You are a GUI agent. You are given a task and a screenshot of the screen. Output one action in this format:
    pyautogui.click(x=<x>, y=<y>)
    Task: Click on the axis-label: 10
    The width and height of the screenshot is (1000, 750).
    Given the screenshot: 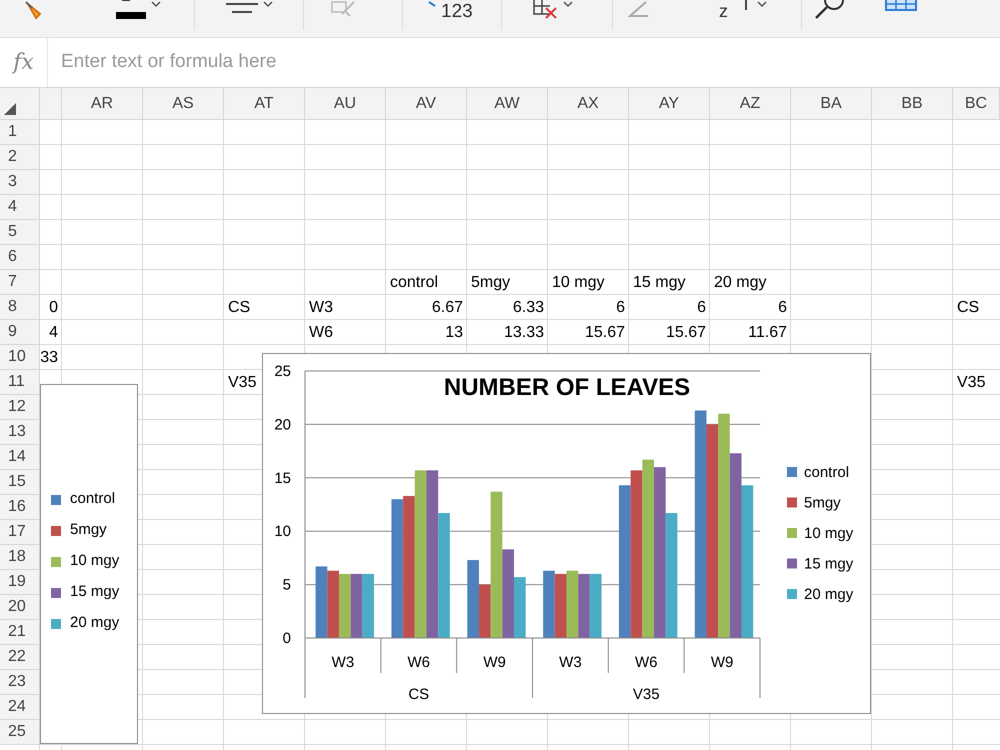 What is the action you would take?
    pyautogui.click(x=282, y=531)
    